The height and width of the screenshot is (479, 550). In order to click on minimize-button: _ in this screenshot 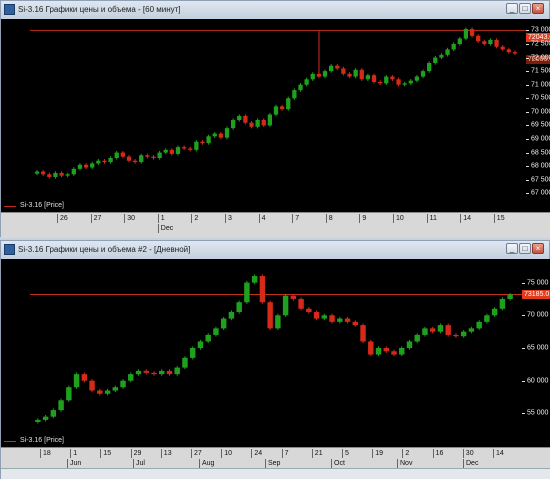, I will do `click(512, 8)`.